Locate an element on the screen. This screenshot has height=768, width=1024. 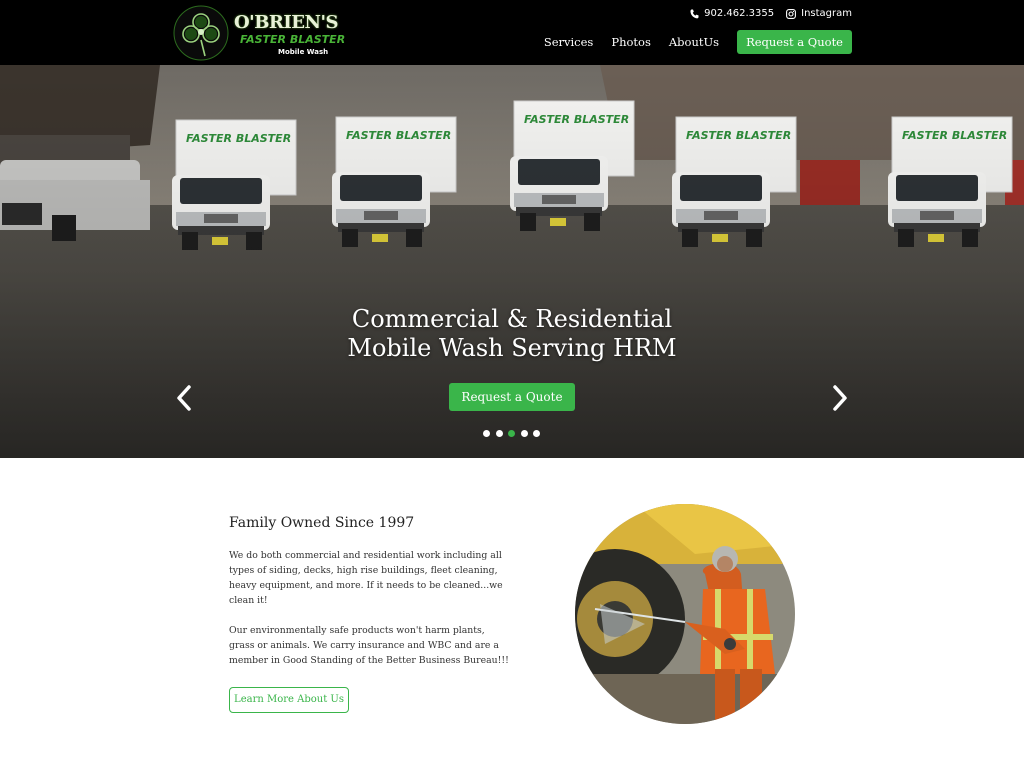
chevron-right-icon is located at coordinates (840, 398).